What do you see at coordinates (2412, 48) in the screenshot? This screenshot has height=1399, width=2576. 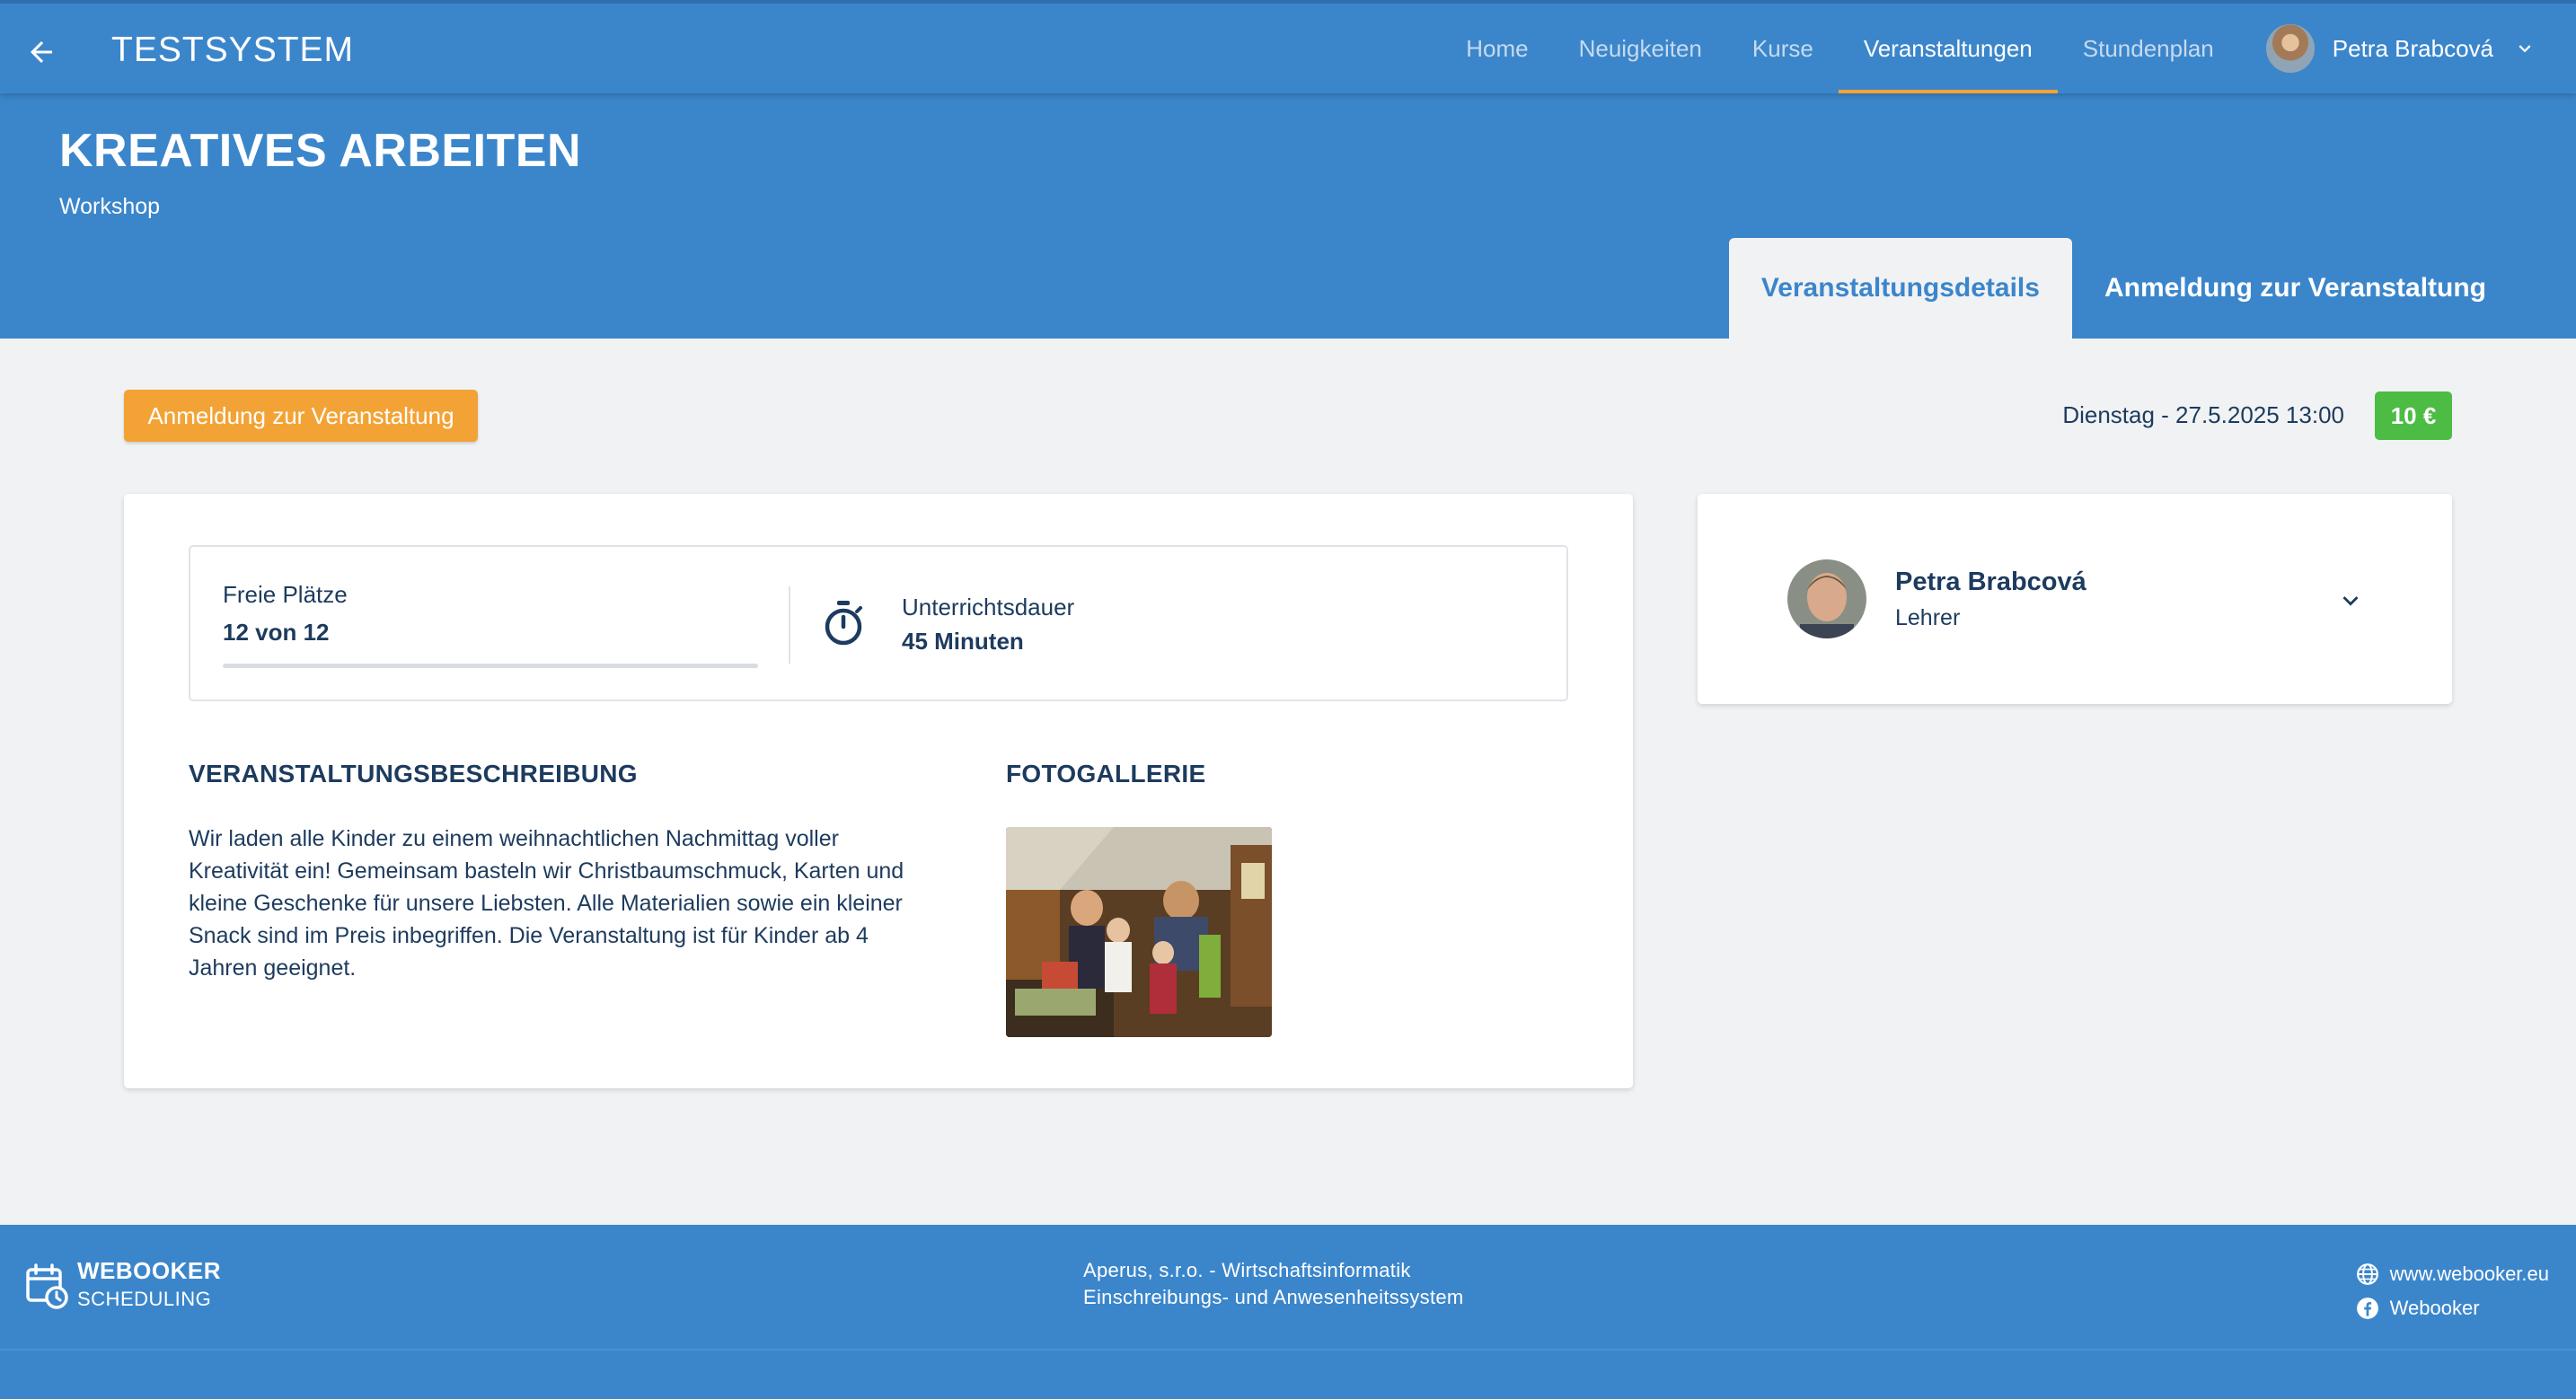 I see `user-name: Petra Brabcová` at bounding box center [2412, 48].